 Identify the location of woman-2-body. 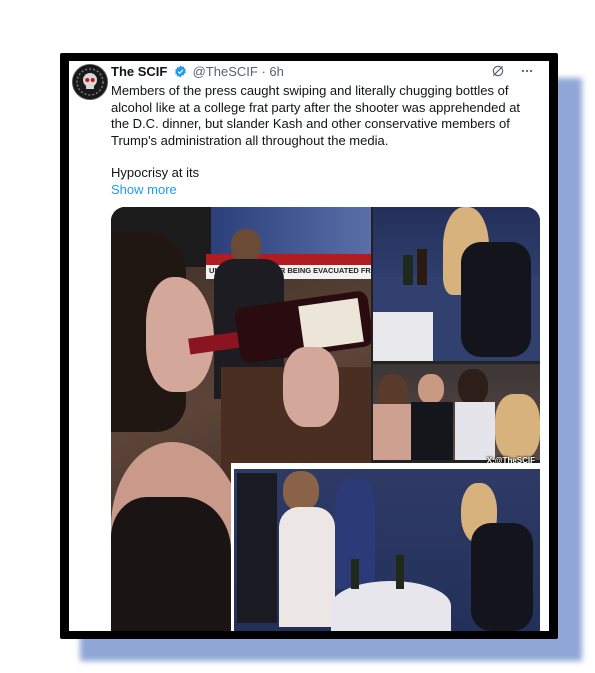
(475, 431).